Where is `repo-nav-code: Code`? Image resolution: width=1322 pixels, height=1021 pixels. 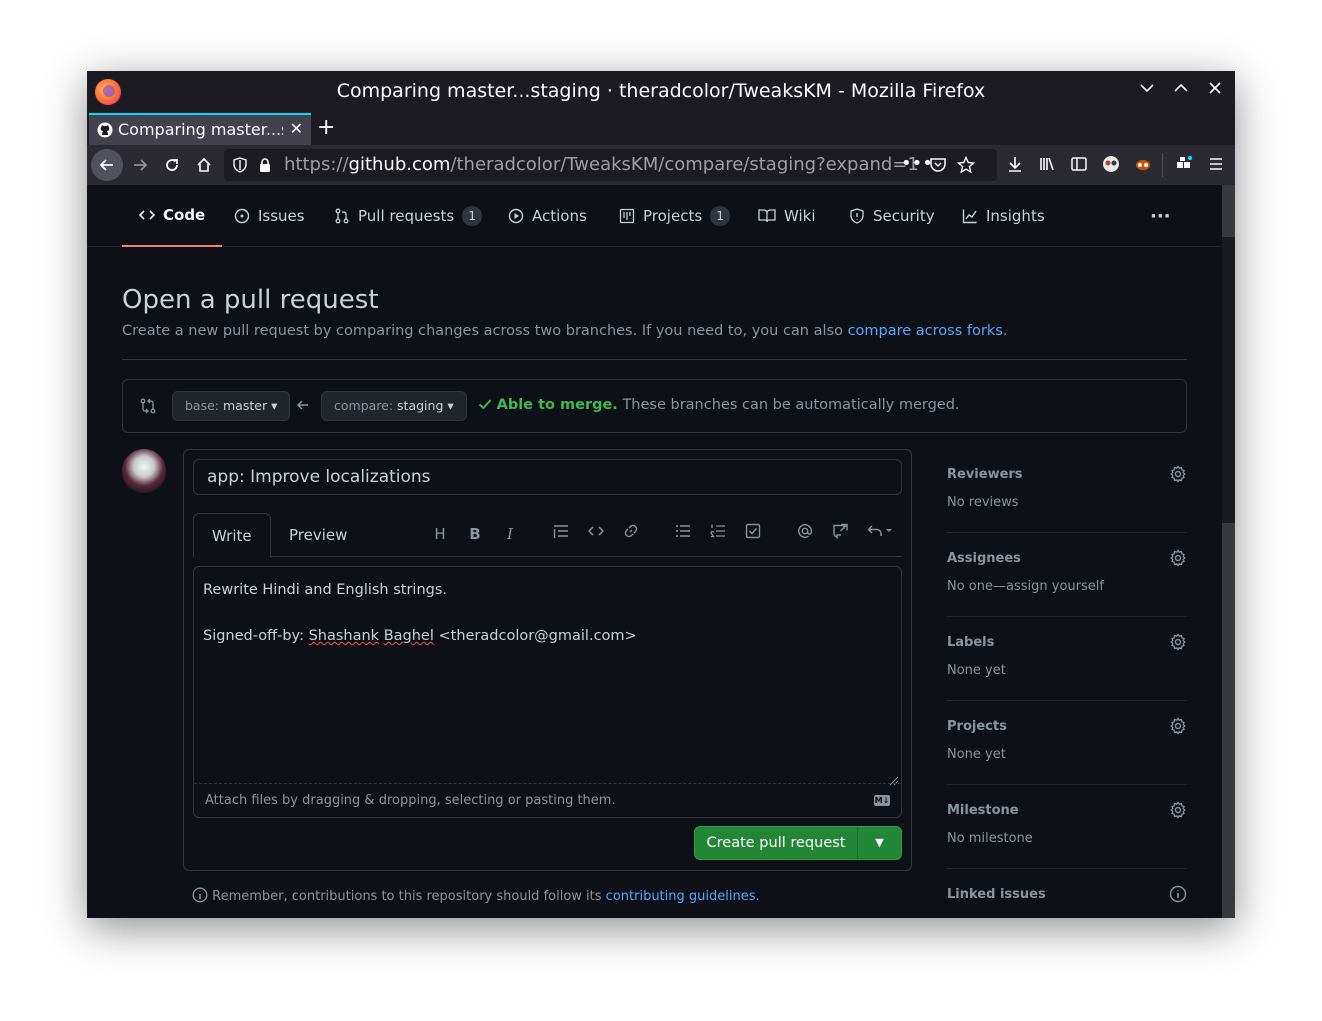 repo-nav-code: Code is located at coordinates (172, 216).